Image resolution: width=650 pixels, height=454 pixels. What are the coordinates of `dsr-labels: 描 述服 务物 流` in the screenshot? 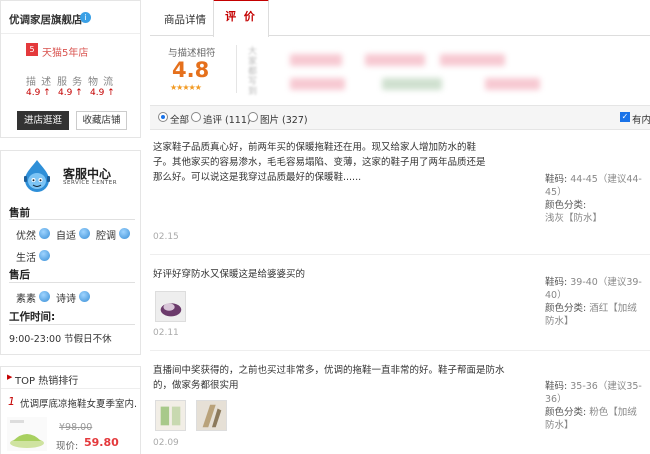 It's located at (72, 80).